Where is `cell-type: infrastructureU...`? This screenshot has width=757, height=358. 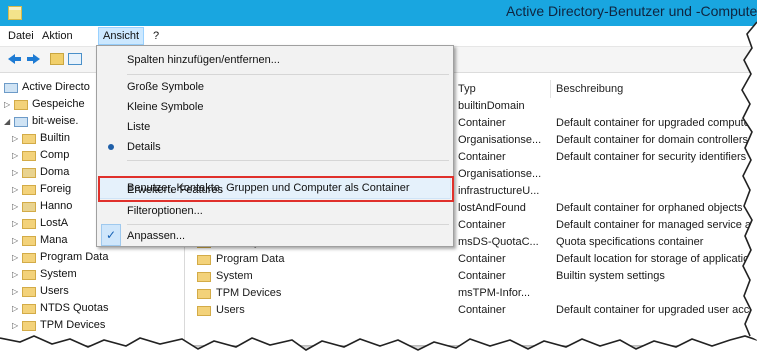 cell-type: infrastructureU... is located at coordinates (499, 191).